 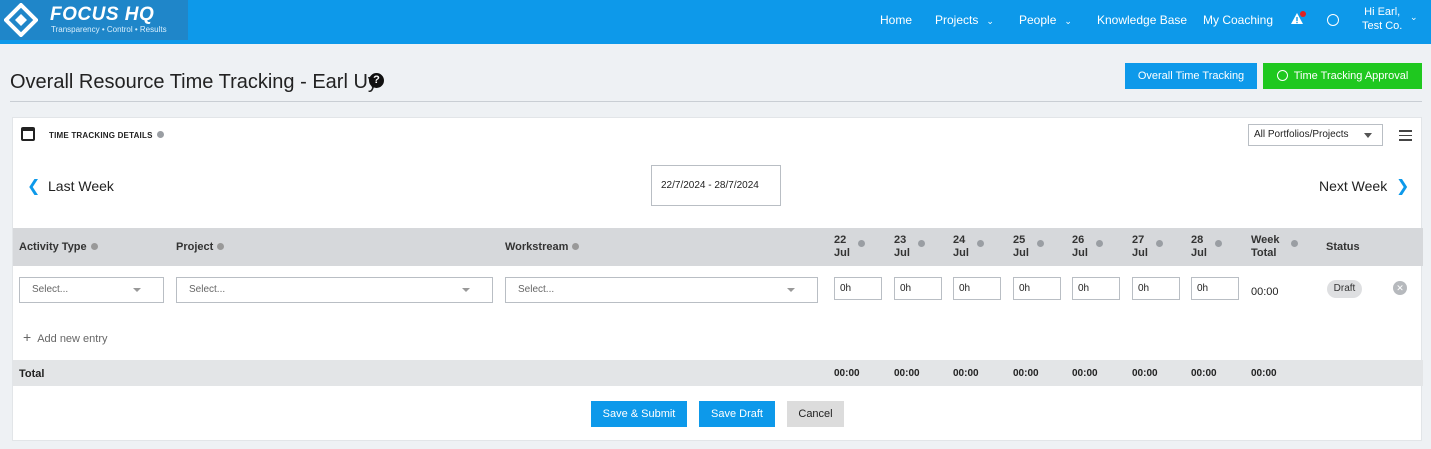 I want to click on hours-input-24-jul, so click(x=977, y=288).